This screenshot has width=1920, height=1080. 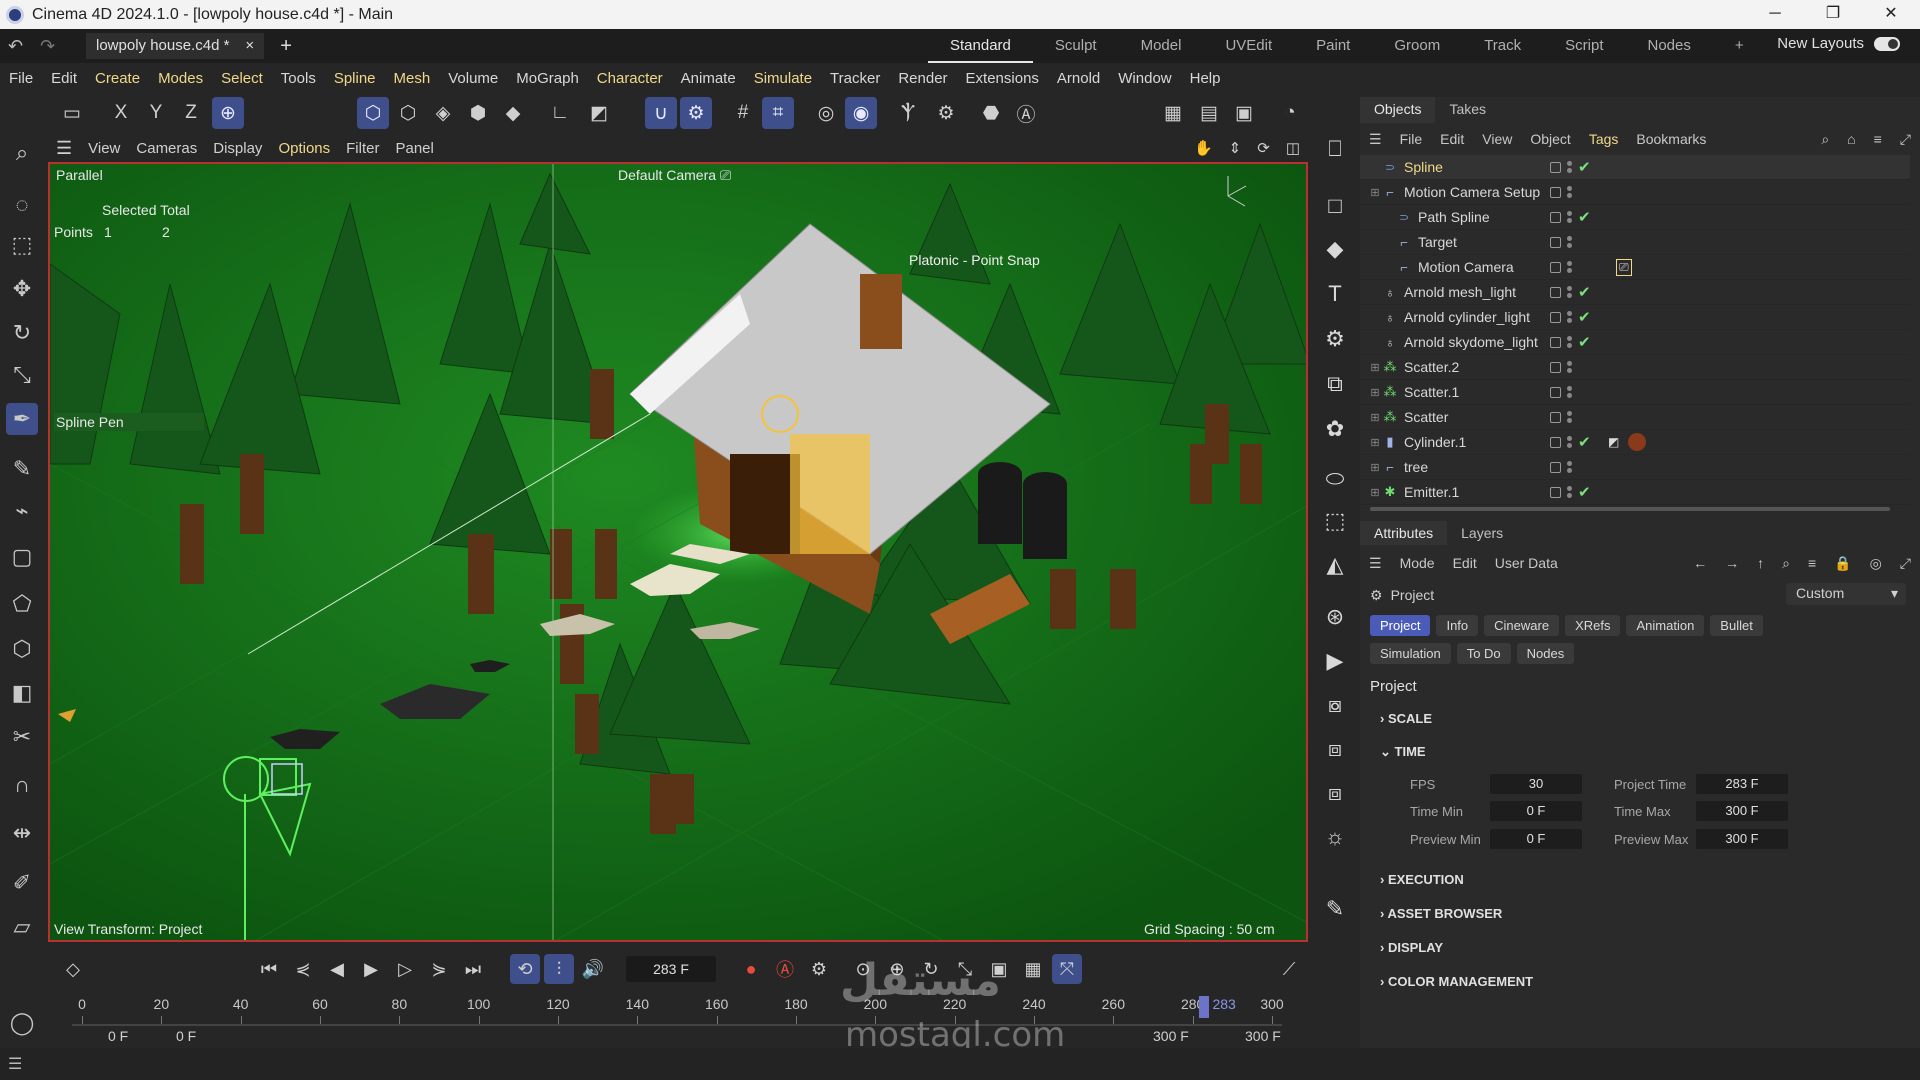 What do you see at coordinates (117, 78) in the screenshot?
I see `menu-create: Create` at bounding box center [117, 78].